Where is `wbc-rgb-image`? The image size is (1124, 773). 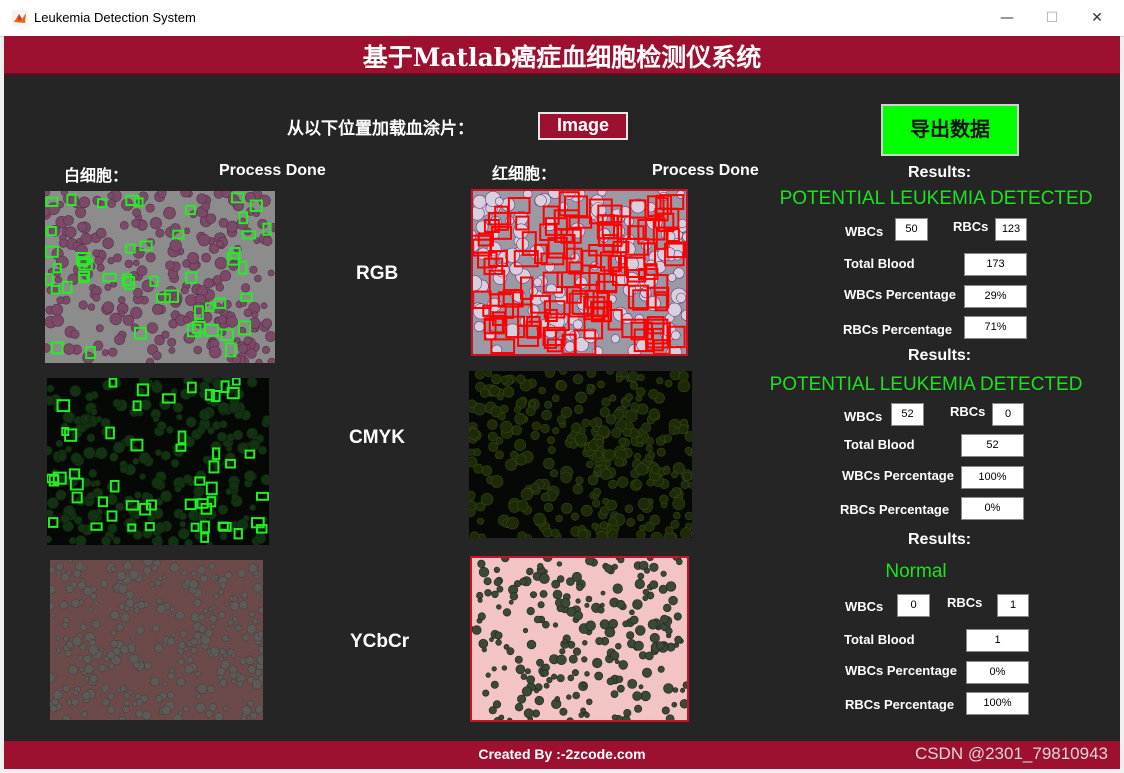 wbc-rgb-image is located at coordinates (160, 277).